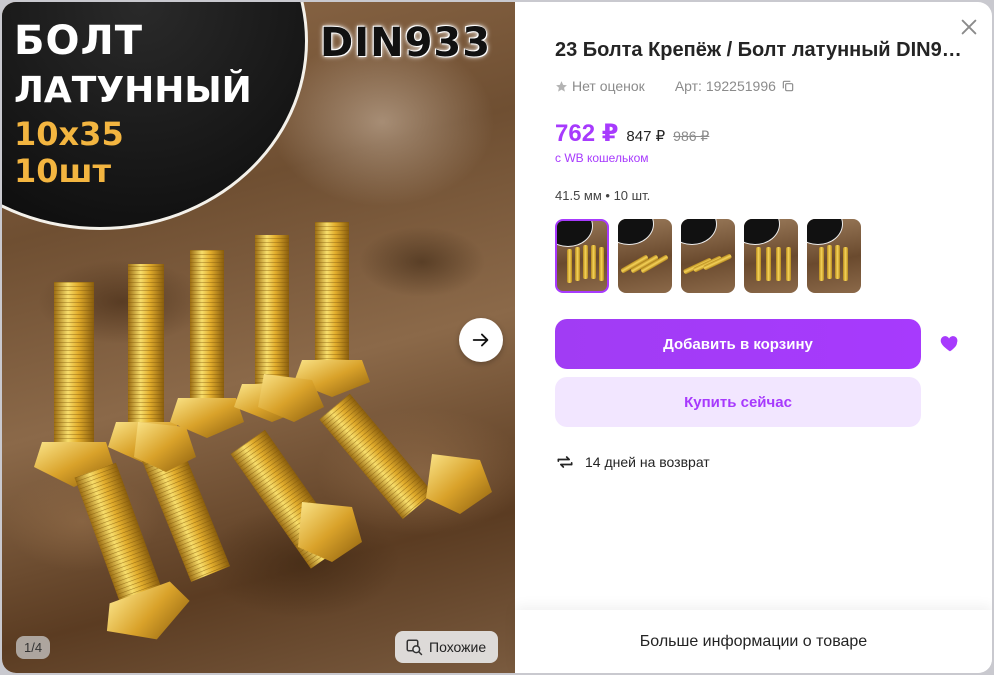 This screenshot has width=994, height=675. I want to click on more-info-link: Больше информации о товаре, so click(753, 641).